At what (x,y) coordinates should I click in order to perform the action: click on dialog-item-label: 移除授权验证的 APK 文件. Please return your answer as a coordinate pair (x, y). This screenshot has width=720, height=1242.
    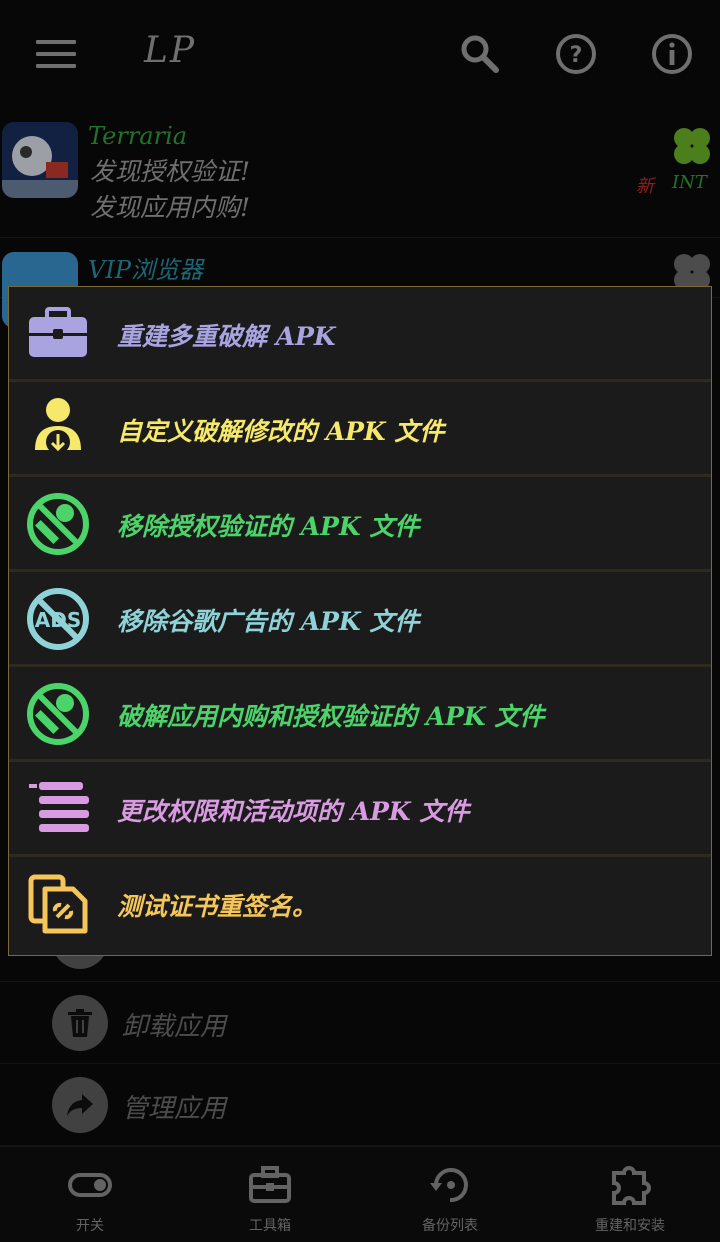
    Looking at the image, I should click on (268, 526).